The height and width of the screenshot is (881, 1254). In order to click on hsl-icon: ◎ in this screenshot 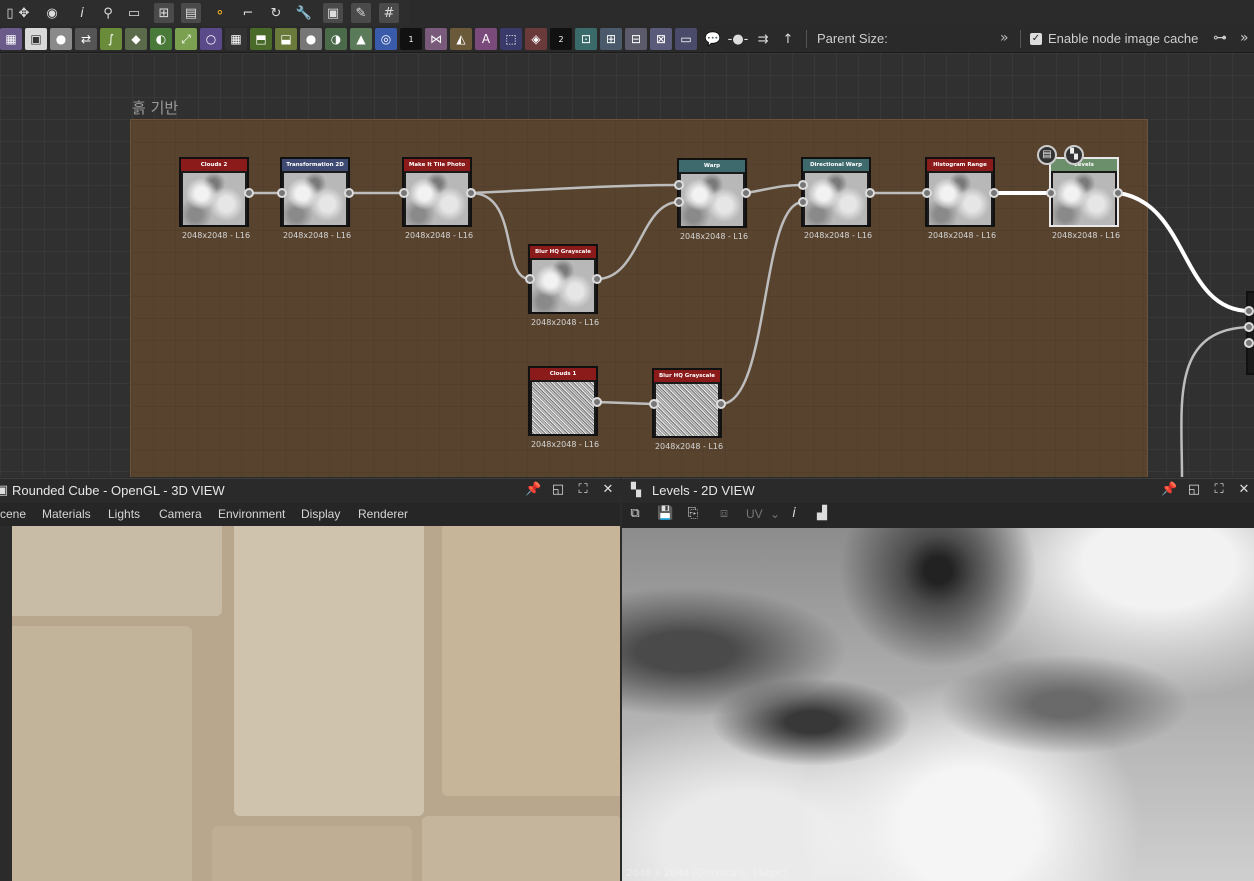, I will do `click(386, 39)`.